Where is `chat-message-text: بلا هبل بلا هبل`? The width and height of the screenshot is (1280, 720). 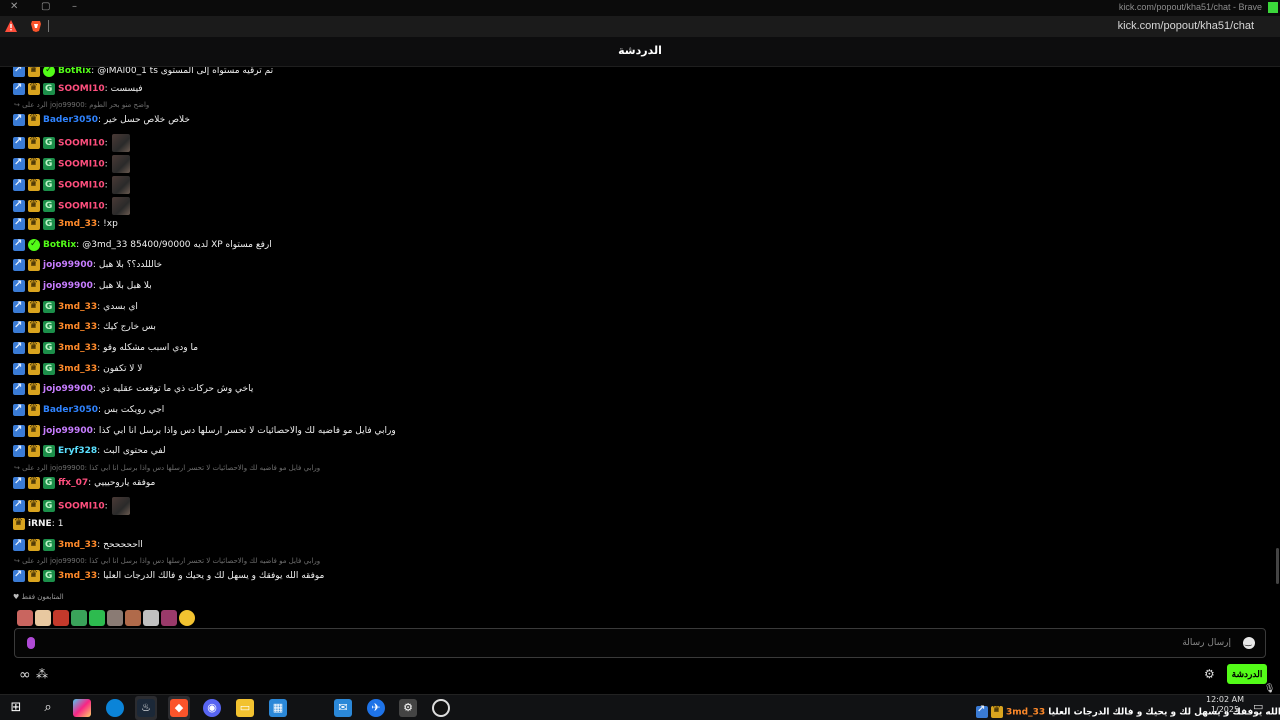
chat-message-text: بلا هبل بلا هبل is located at coordinates (125, 286).